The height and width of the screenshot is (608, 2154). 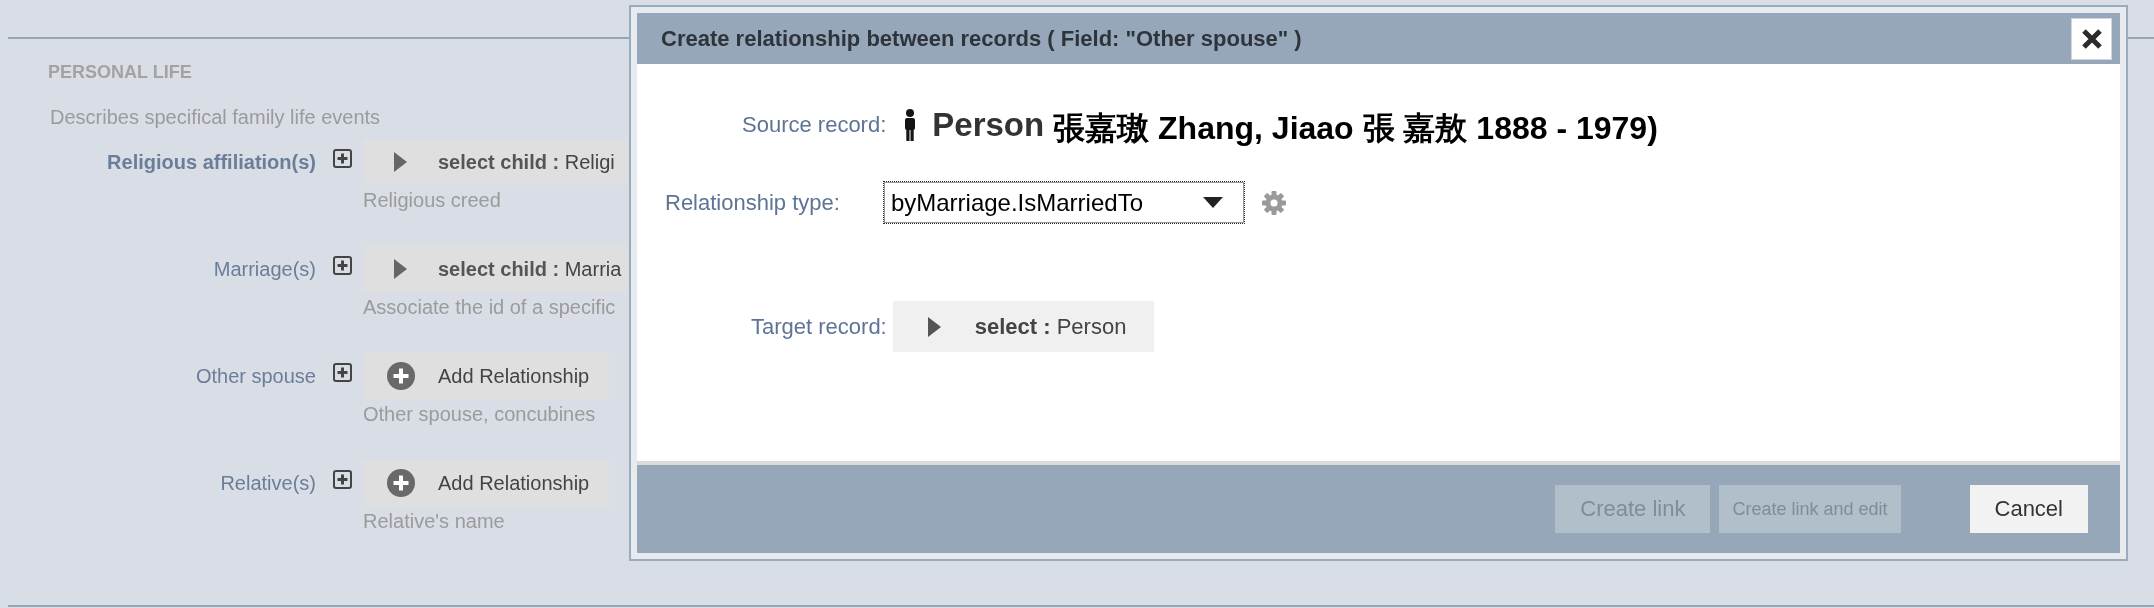 I want to click on field-label: Marriage(s), so click(x=264, y=269).